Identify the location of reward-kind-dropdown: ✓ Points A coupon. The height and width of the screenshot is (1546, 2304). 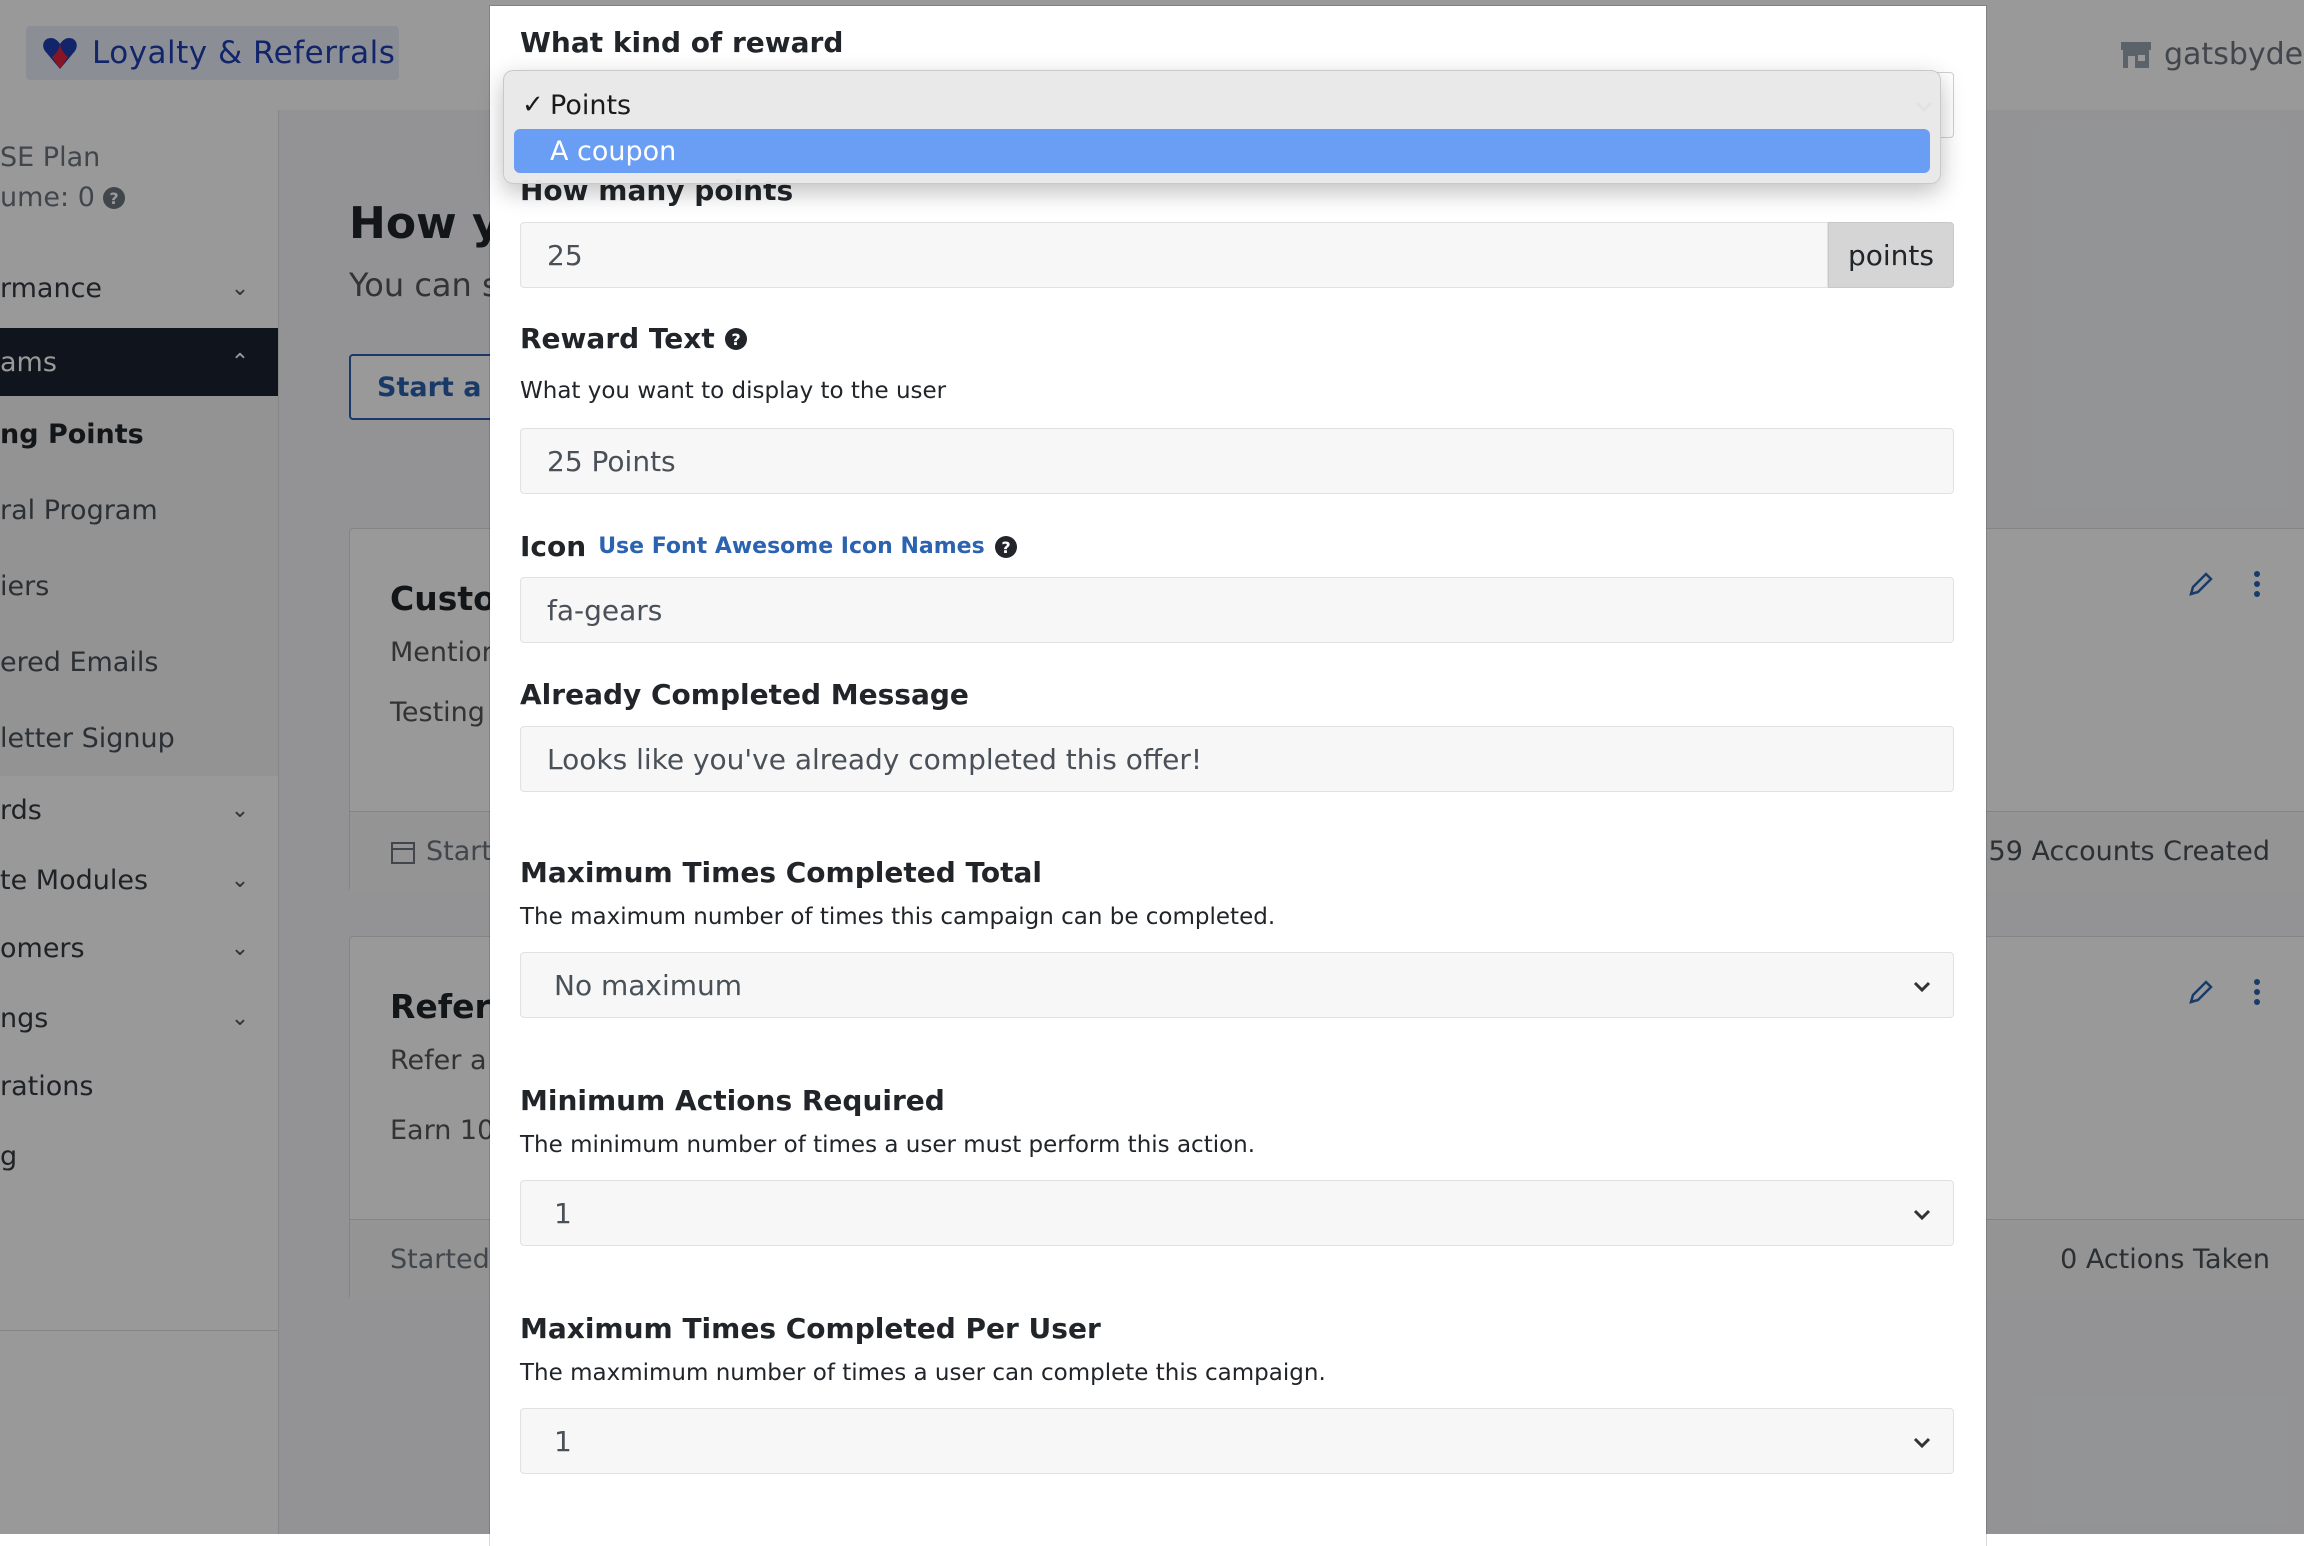
(1222, 127).